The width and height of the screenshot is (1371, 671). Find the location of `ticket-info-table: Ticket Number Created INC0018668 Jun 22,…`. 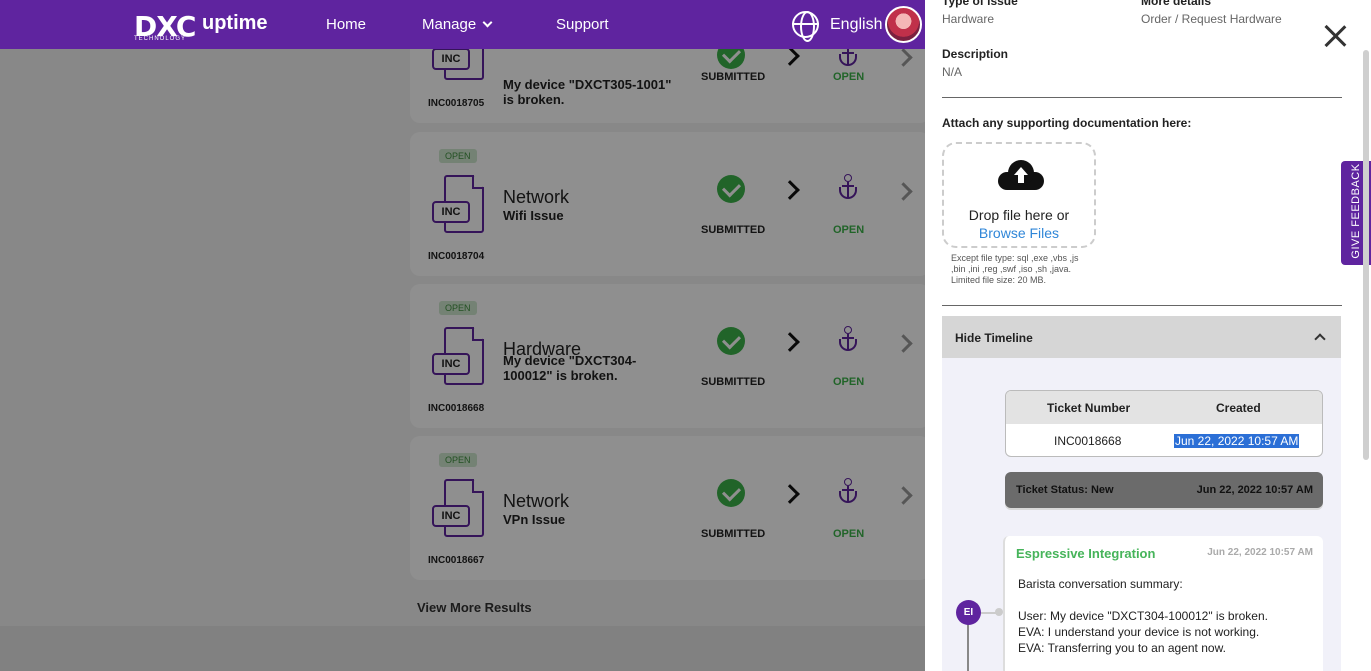

ticket-info-table: Ticket Number Created INC0018668 Jun 22,… is located at coordinates (1164, 423).